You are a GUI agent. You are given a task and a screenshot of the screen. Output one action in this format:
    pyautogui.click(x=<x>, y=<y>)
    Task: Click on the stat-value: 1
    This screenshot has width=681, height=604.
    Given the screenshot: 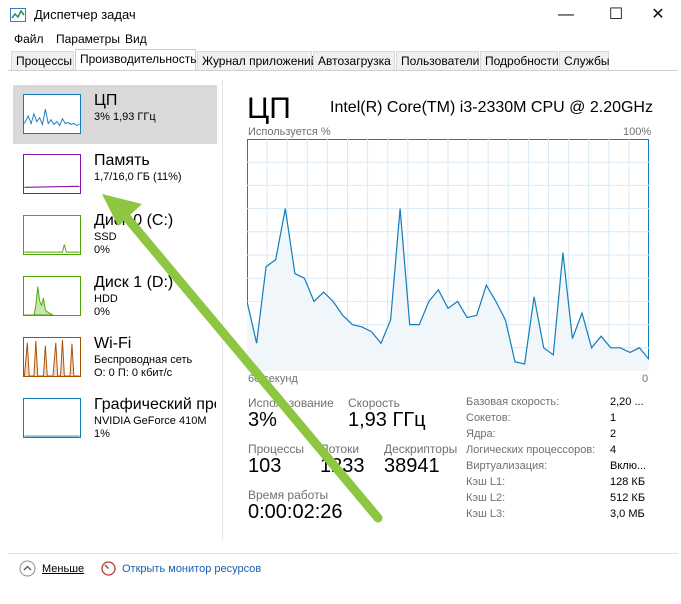 What is the action you would take?
    pyautogui.click(x=613, y=418)
    